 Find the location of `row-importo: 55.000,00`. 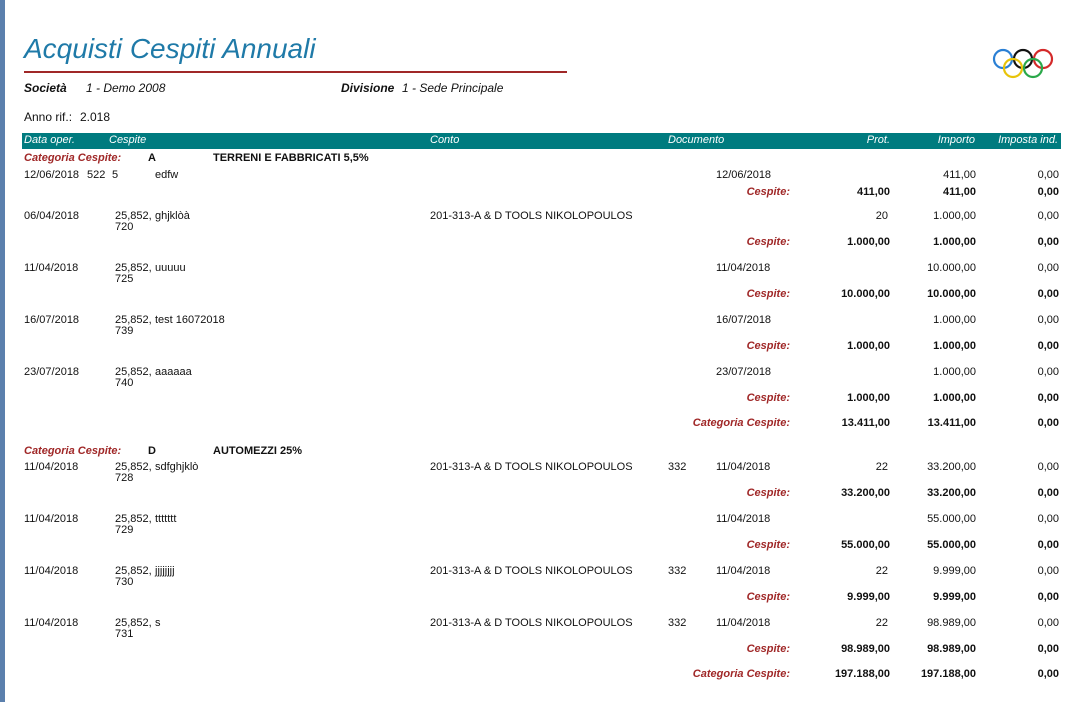

row-importo: 55.000,00 is located at coordinates (951, 519).